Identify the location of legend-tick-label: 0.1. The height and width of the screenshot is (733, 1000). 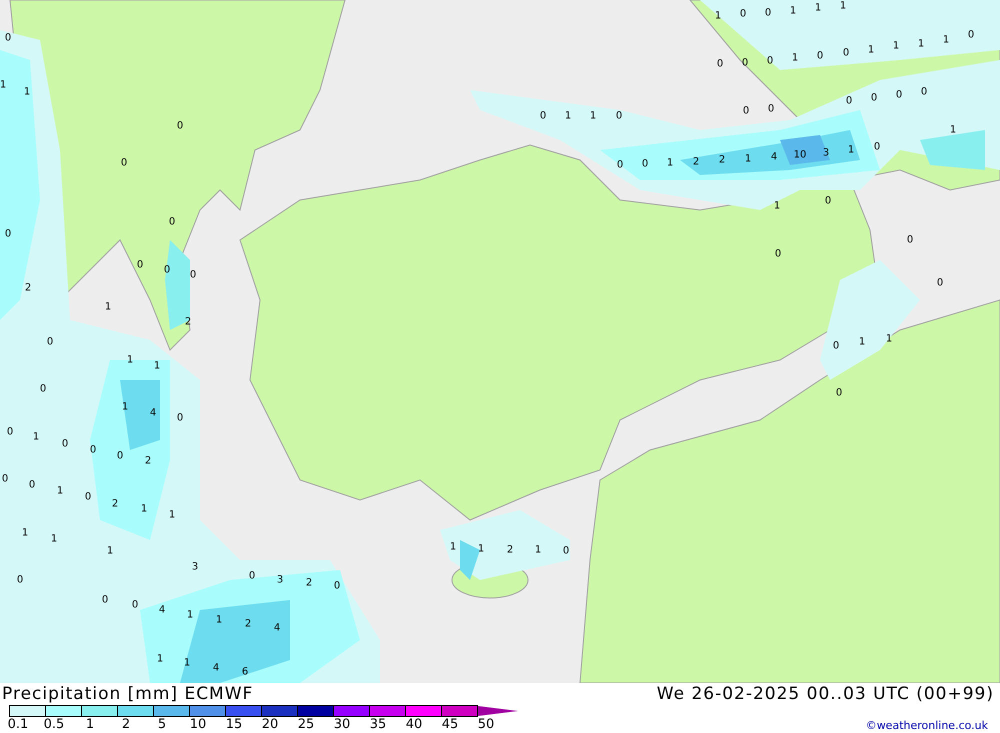
(18, 724).